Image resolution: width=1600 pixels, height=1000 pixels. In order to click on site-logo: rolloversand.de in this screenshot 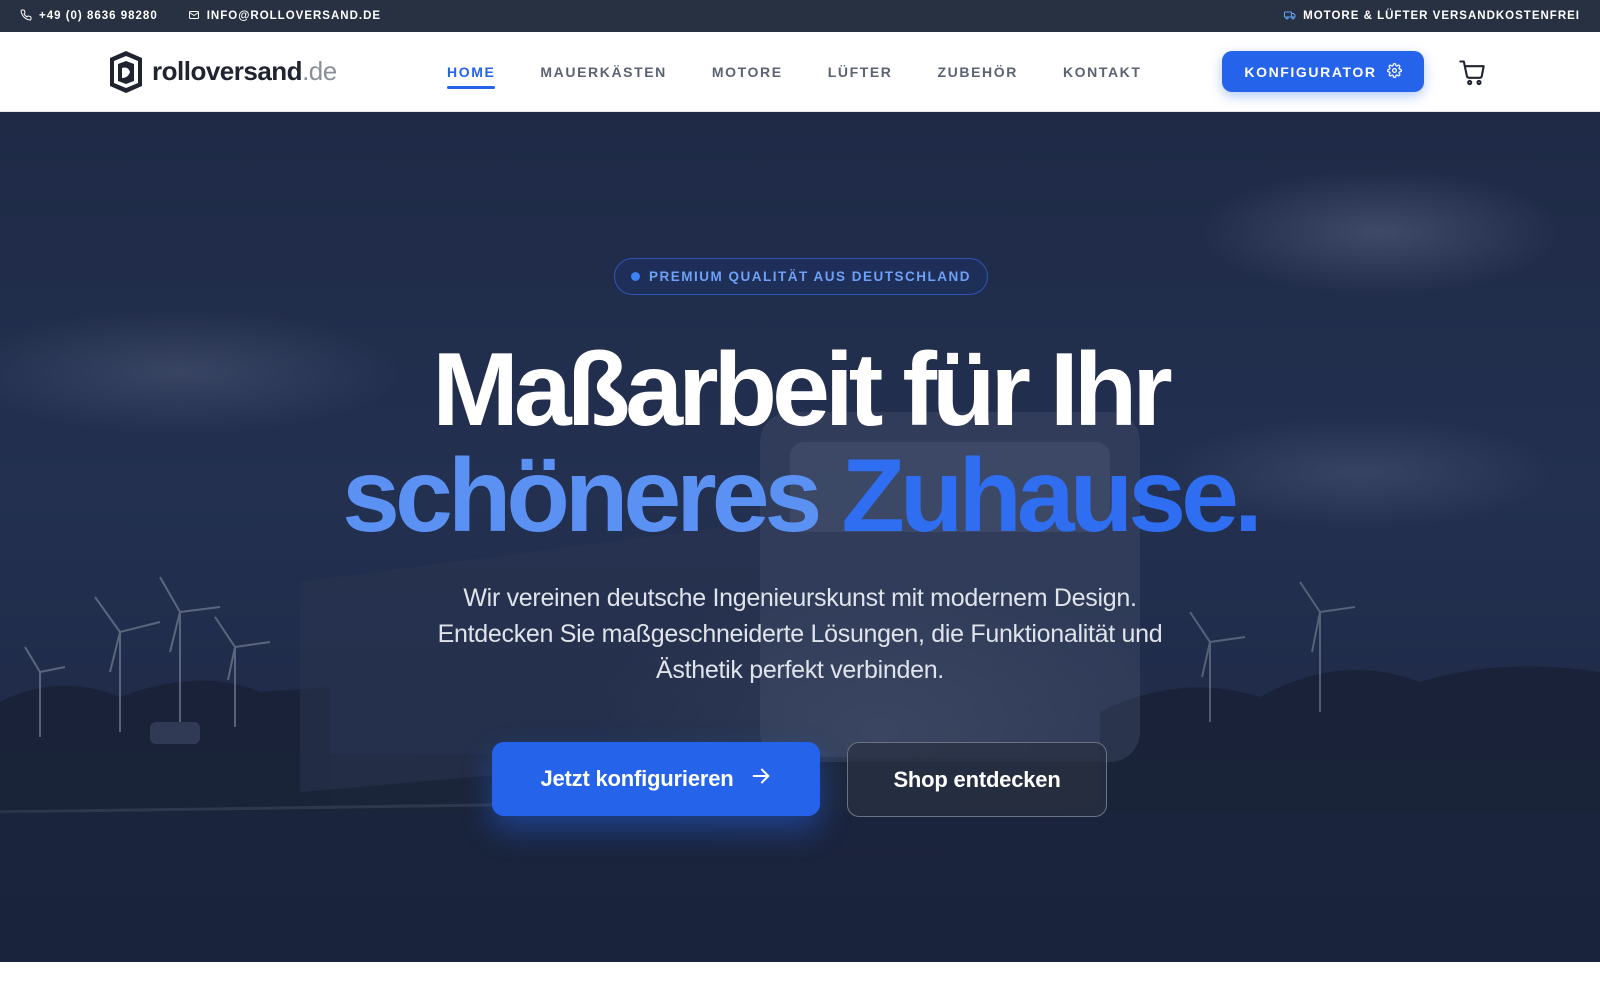, I will do `click(221, 71)`.